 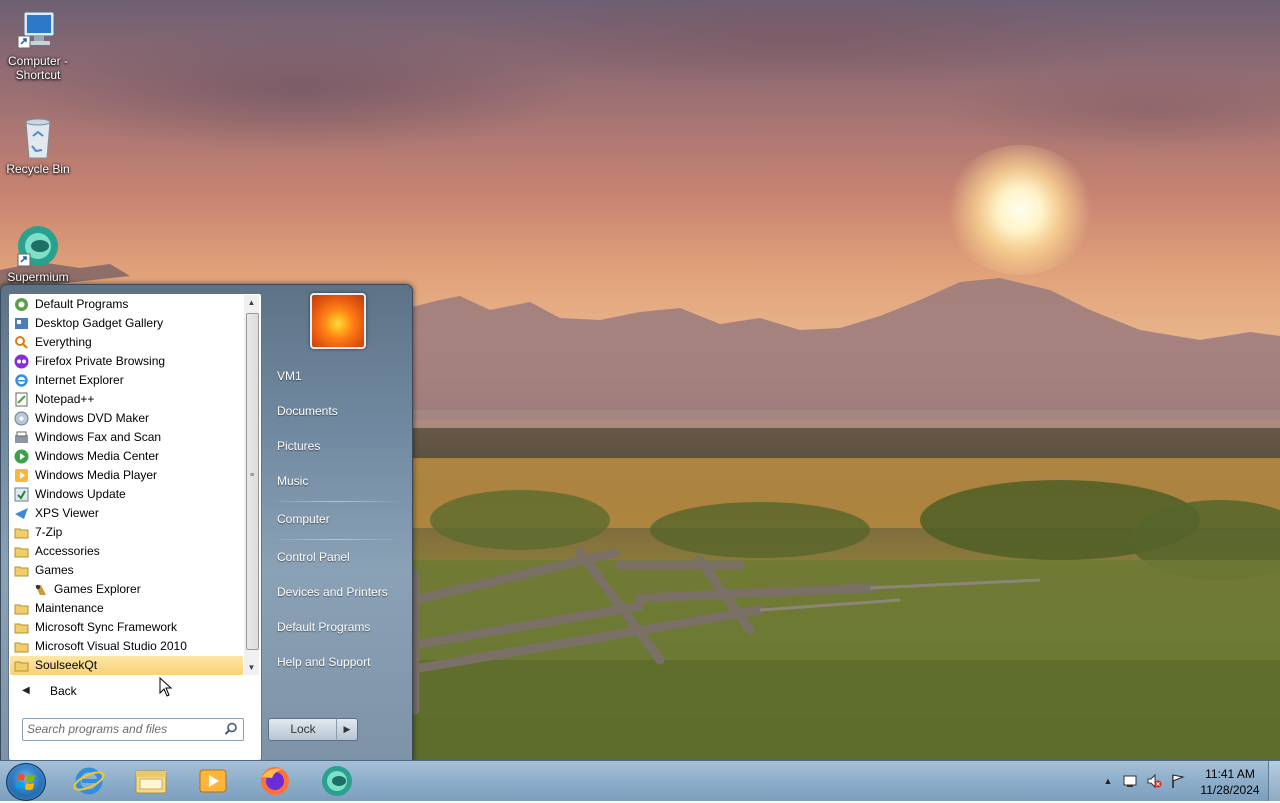 I want to click on media-player-icon, so click(x=213, y=781).